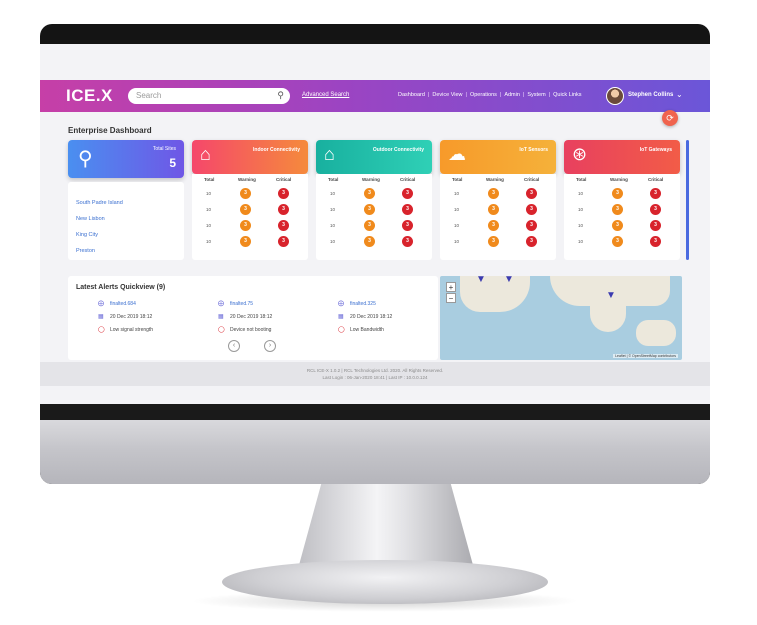 The height and width of the screenshot is (625, 757). I want to click on alert-message: Device not booting, so click(251, 330).